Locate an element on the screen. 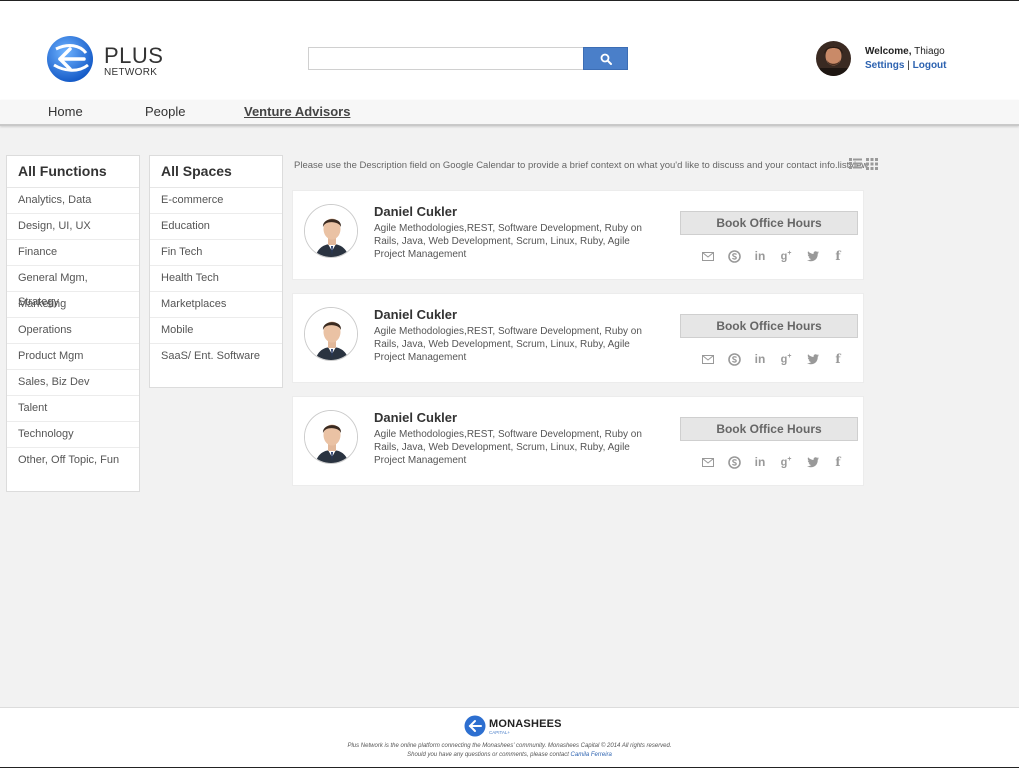 The height and width of the screenshot is (768, 1019). function-item: Marketing is located at coordinates (73, 305).